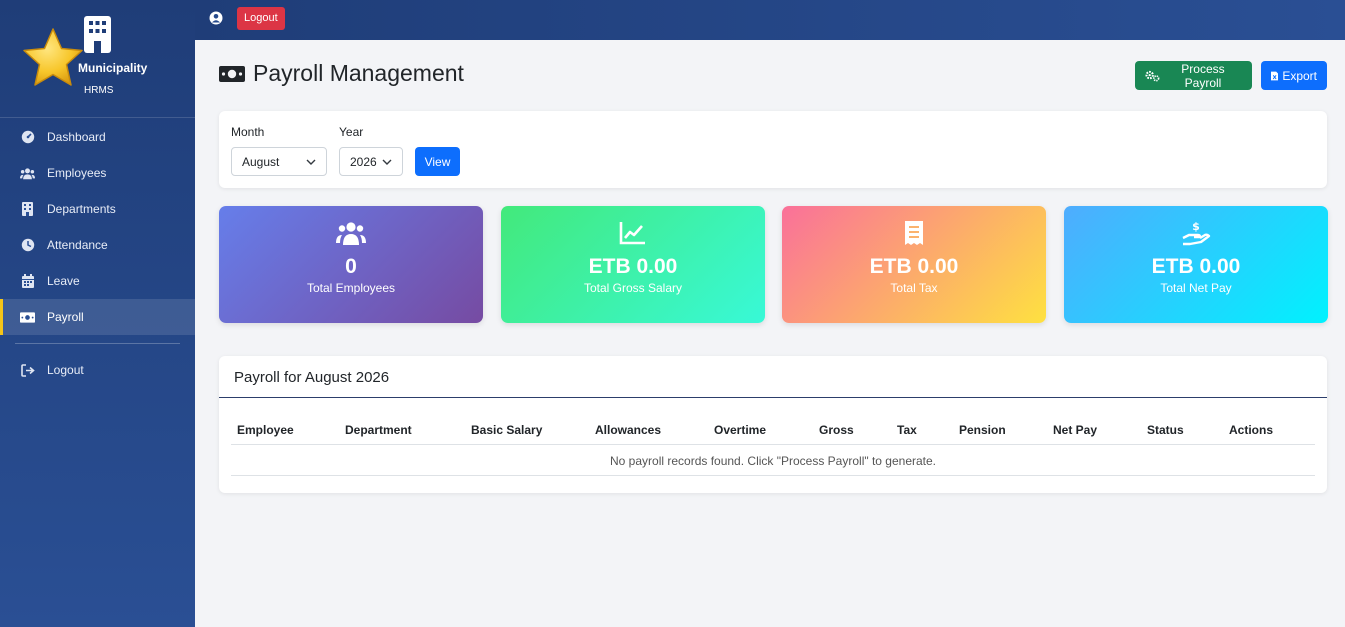  Describe the element at coordinates (633, 288) in the screenshot. I see `stat-label: Total Gross Salary` at that location.